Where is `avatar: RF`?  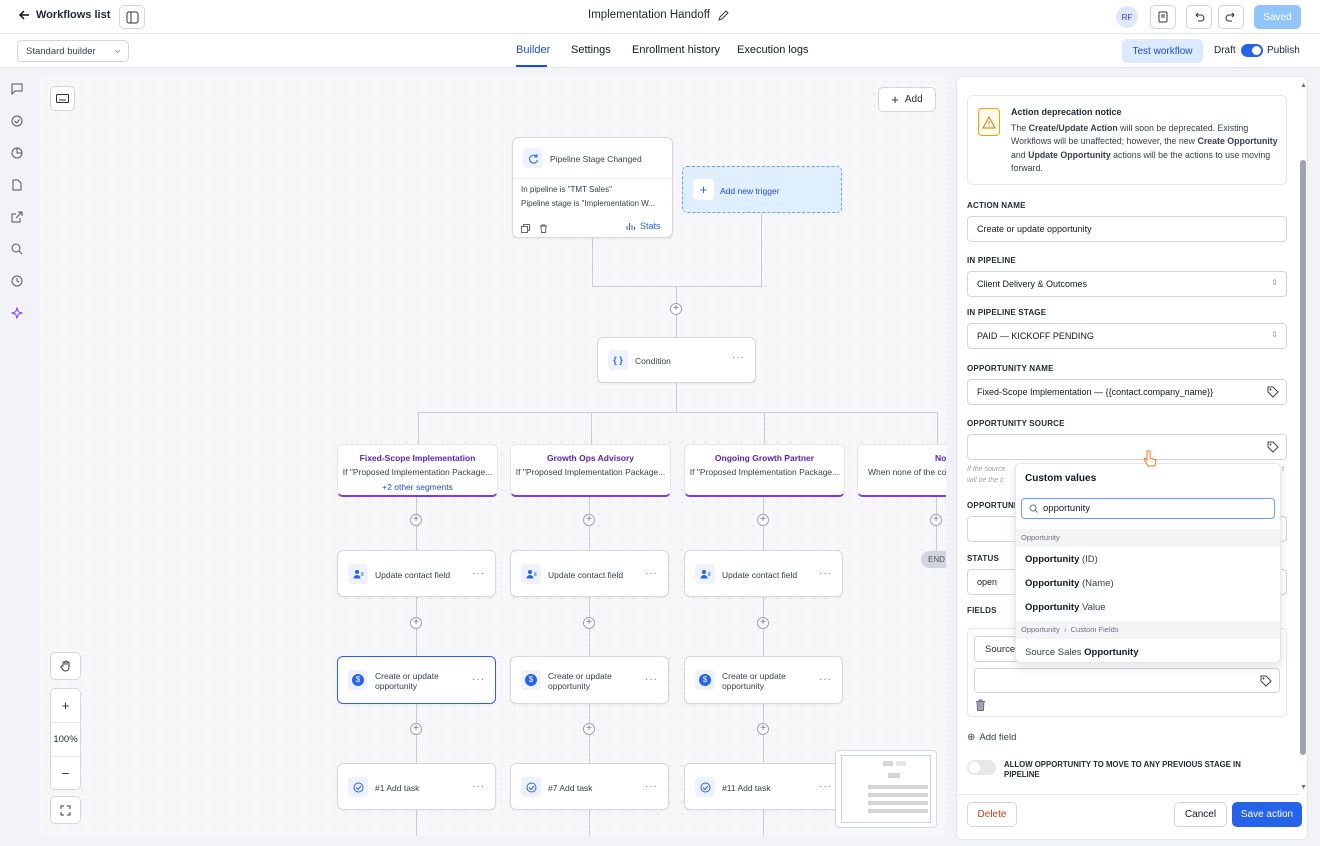 avatar: RF is located at coordinates (1127, 17).